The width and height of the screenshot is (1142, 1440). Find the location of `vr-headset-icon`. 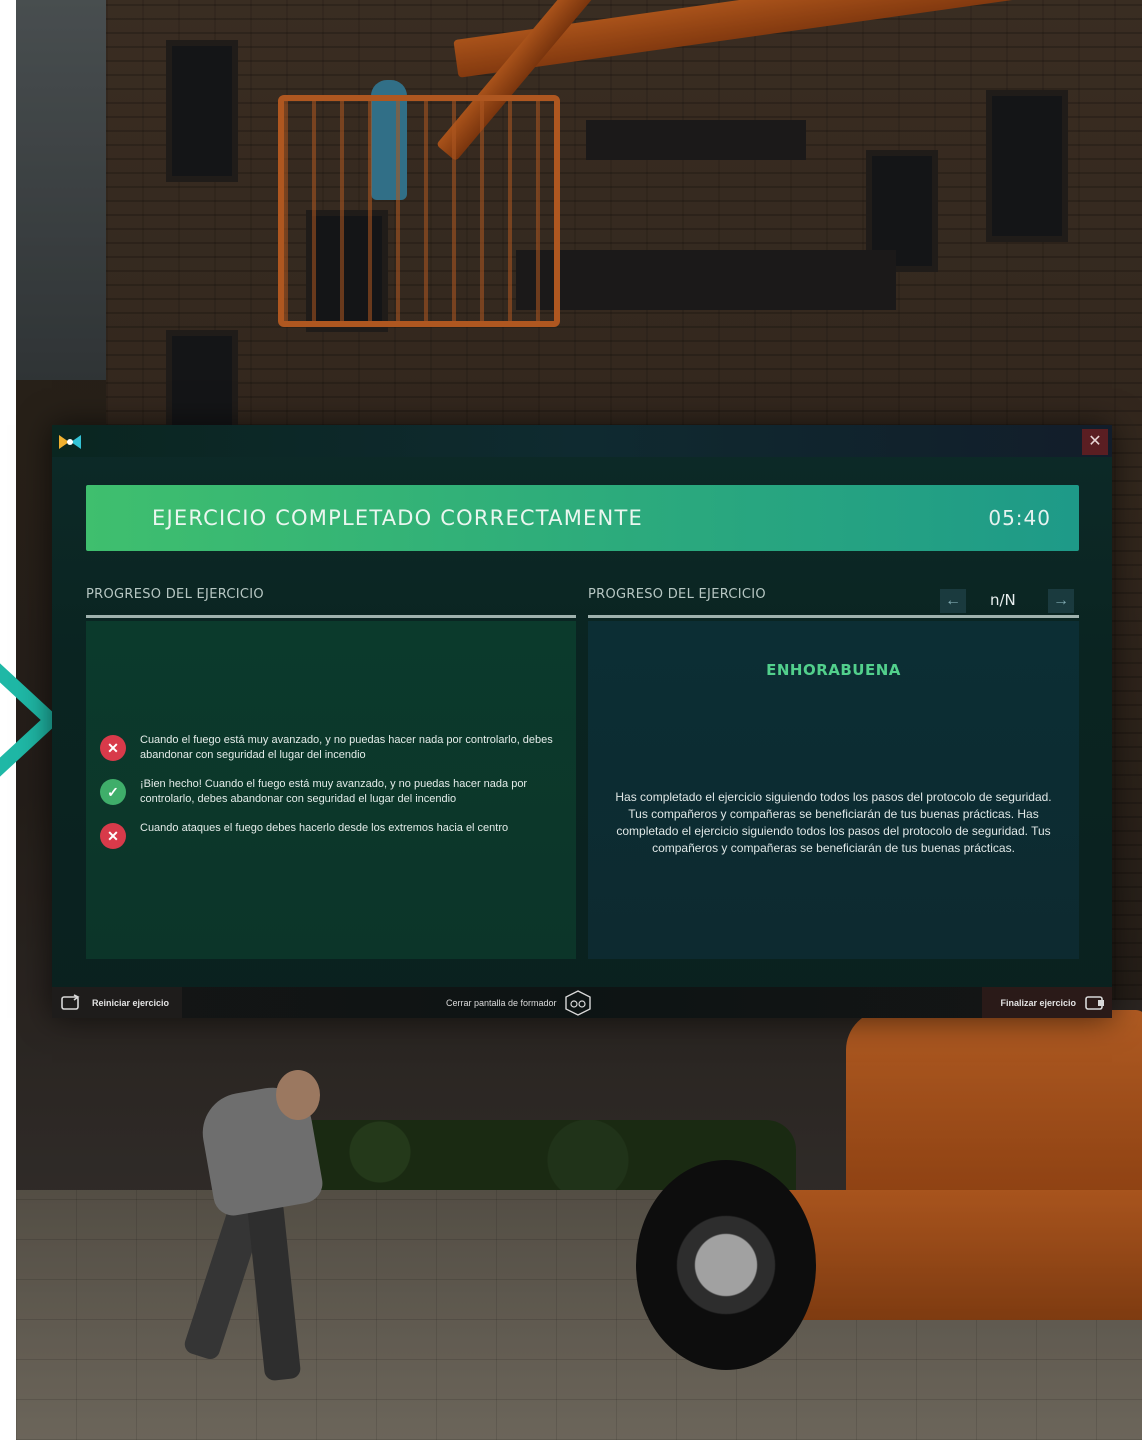

vr-headset-icon is located at coordinates (577, 1002).